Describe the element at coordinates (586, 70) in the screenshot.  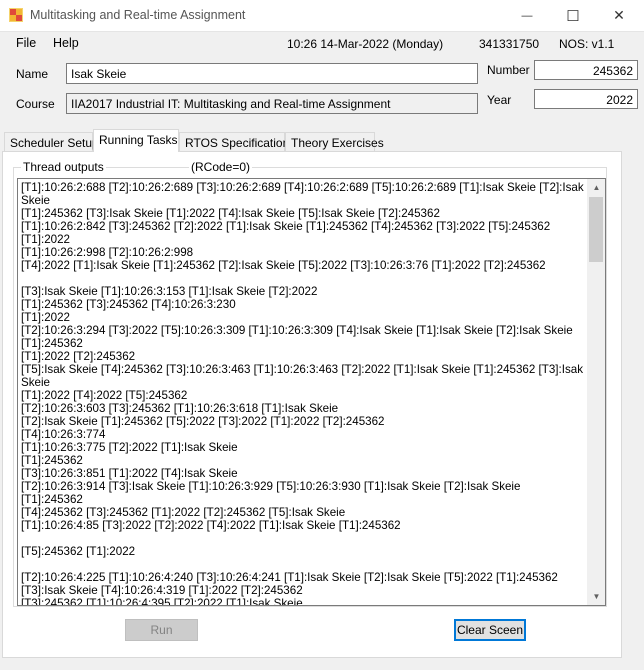
I see `number-field: 245362` at that location.